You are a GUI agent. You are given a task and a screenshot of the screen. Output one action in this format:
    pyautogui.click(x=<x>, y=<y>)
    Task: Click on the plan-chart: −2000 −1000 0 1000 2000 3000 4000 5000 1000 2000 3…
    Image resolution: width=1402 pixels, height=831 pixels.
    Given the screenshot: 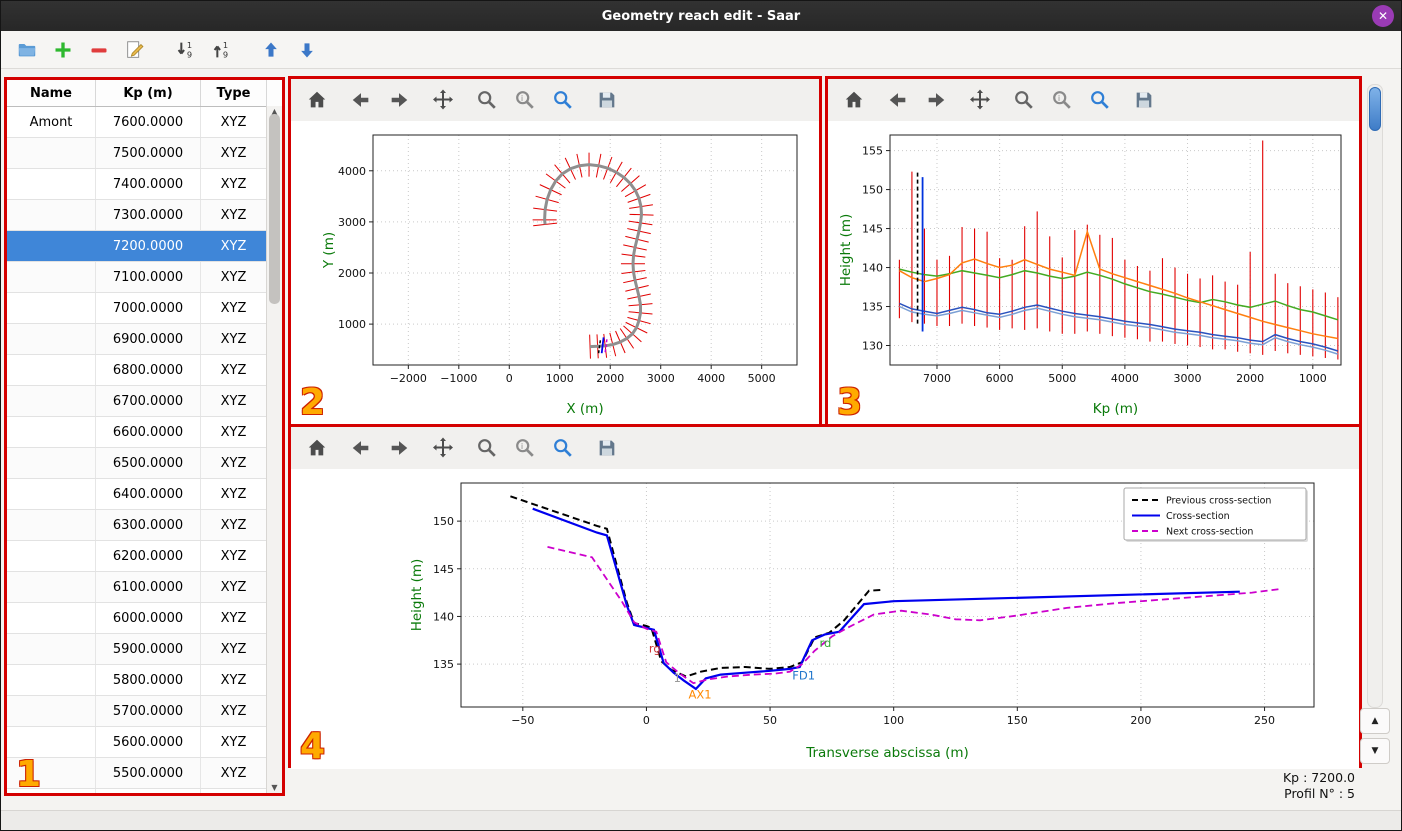 What is the action you would take?
    pyautogui.click(x=555, y=271)
    